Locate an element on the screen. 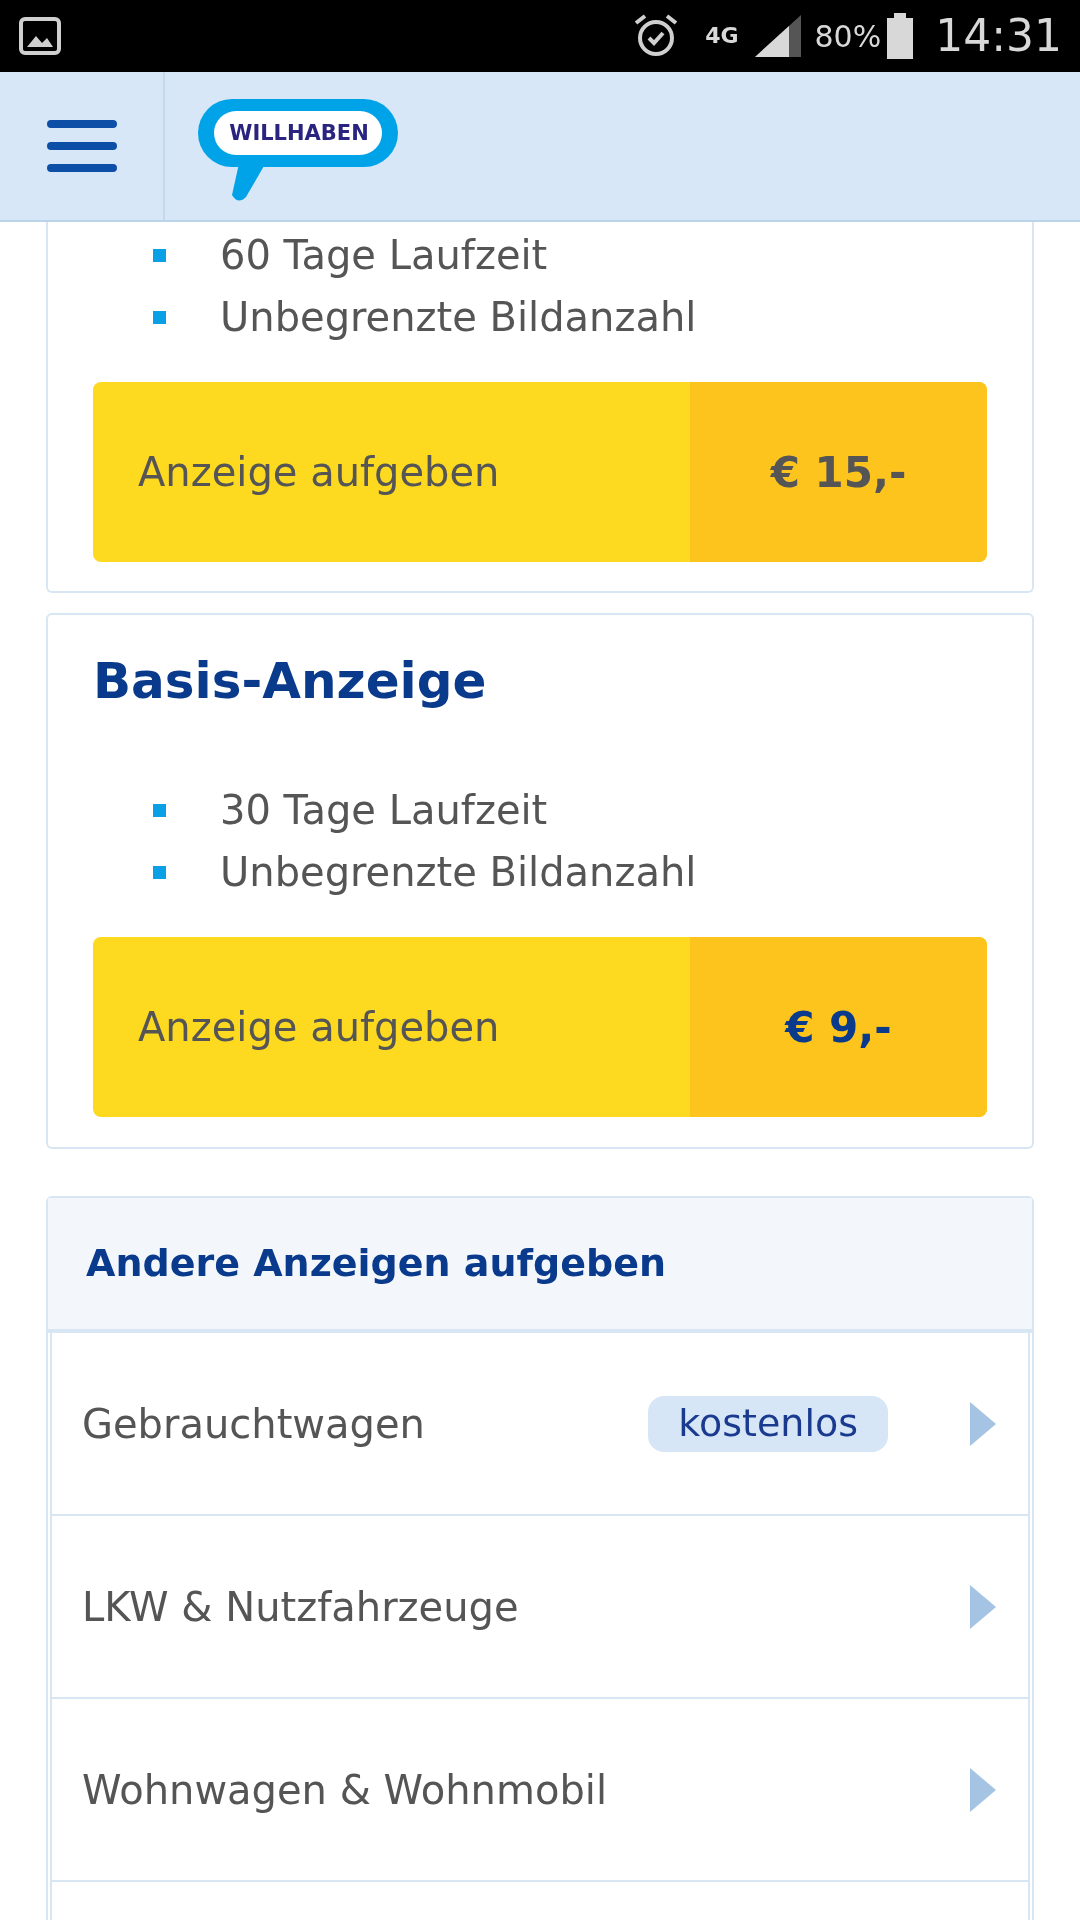  logo-bubble-icon is located at coordinates (299, 151).